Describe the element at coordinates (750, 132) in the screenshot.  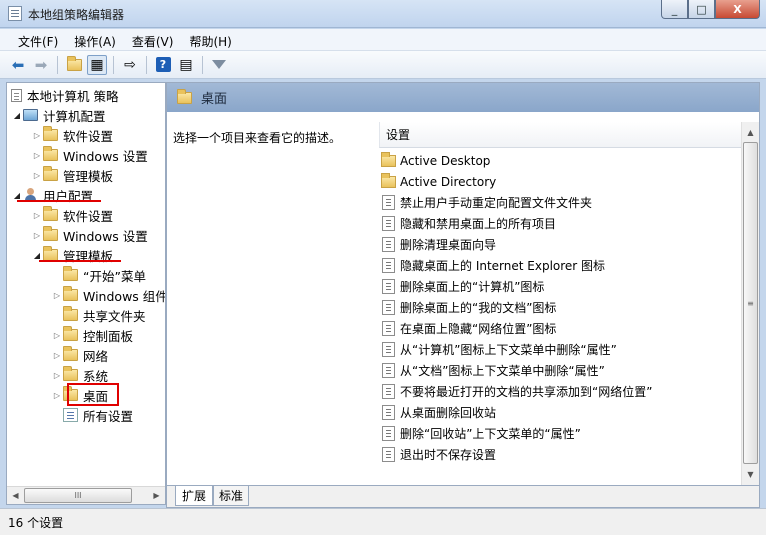
I see `scroll-up-icon: ▲` at that location.